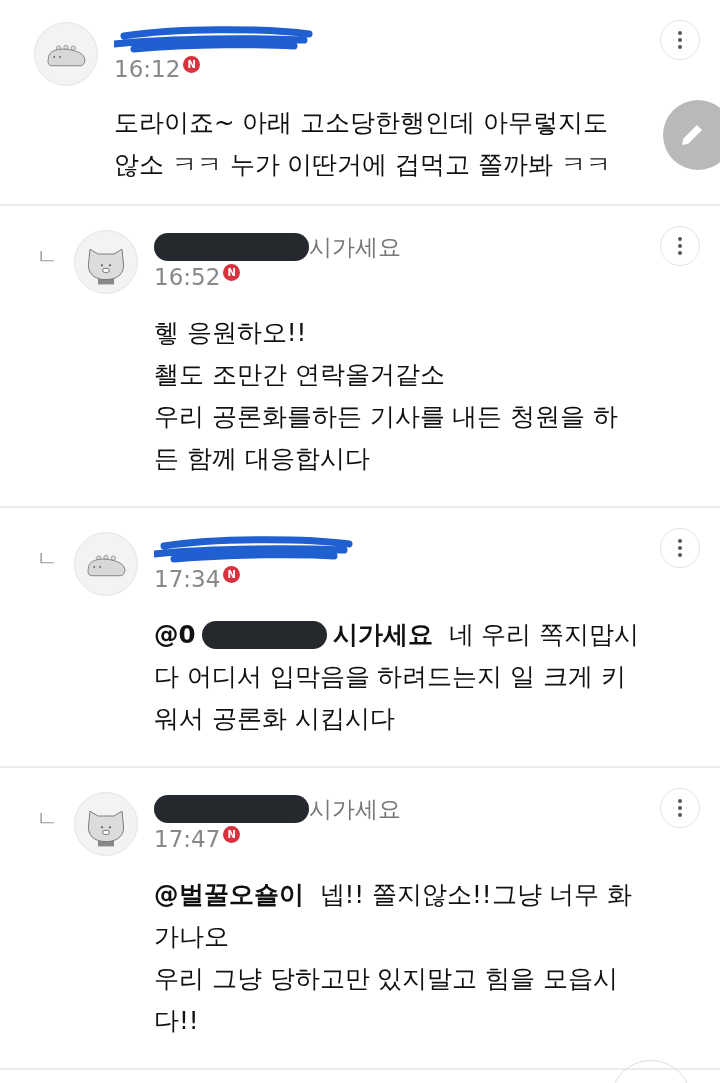 The width and height of the screenshot is (720, 1083). Describe the element at coordinates (544, 635) in the screenshot. I see `comment-text: 네 우리 쪽지맙시` at that location.